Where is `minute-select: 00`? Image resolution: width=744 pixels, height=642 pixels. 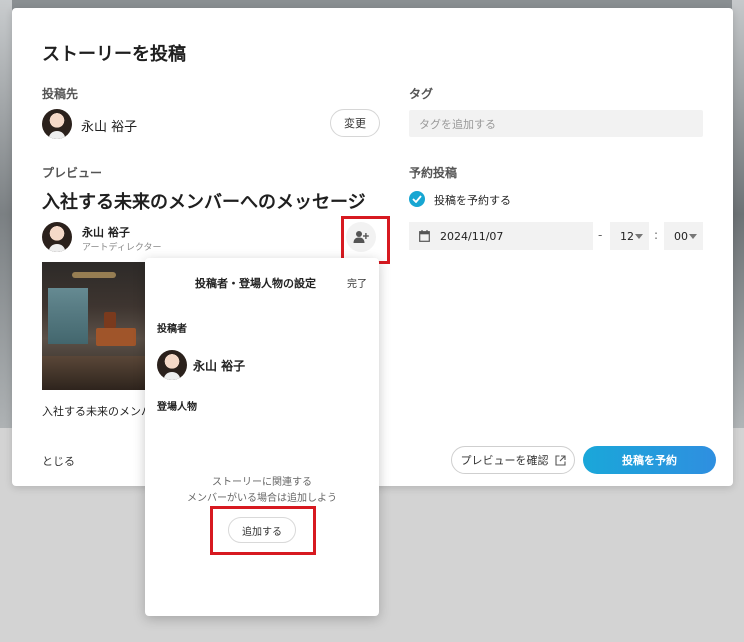
minute-select: 00 is located at coordinates (683, 236).